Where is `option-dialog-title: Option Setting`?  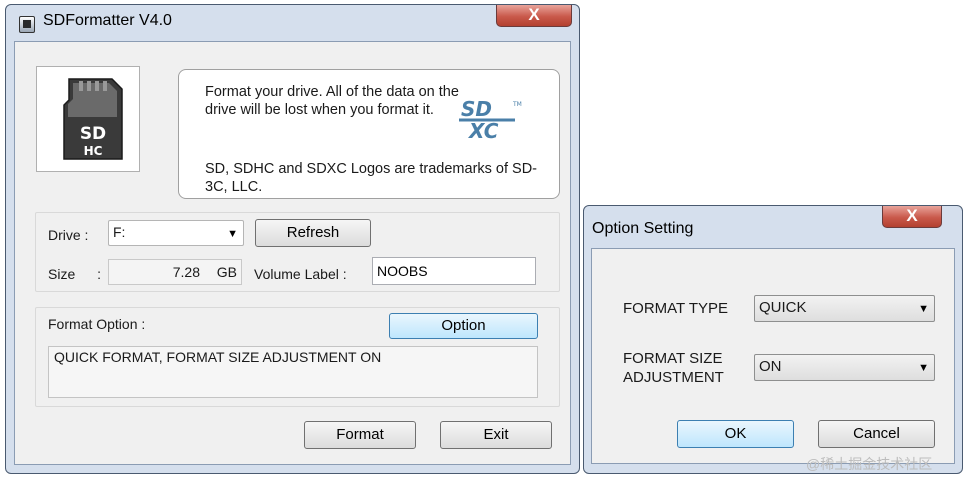 option-dialog-title: Option Setting is located at coordinates (643, 228).